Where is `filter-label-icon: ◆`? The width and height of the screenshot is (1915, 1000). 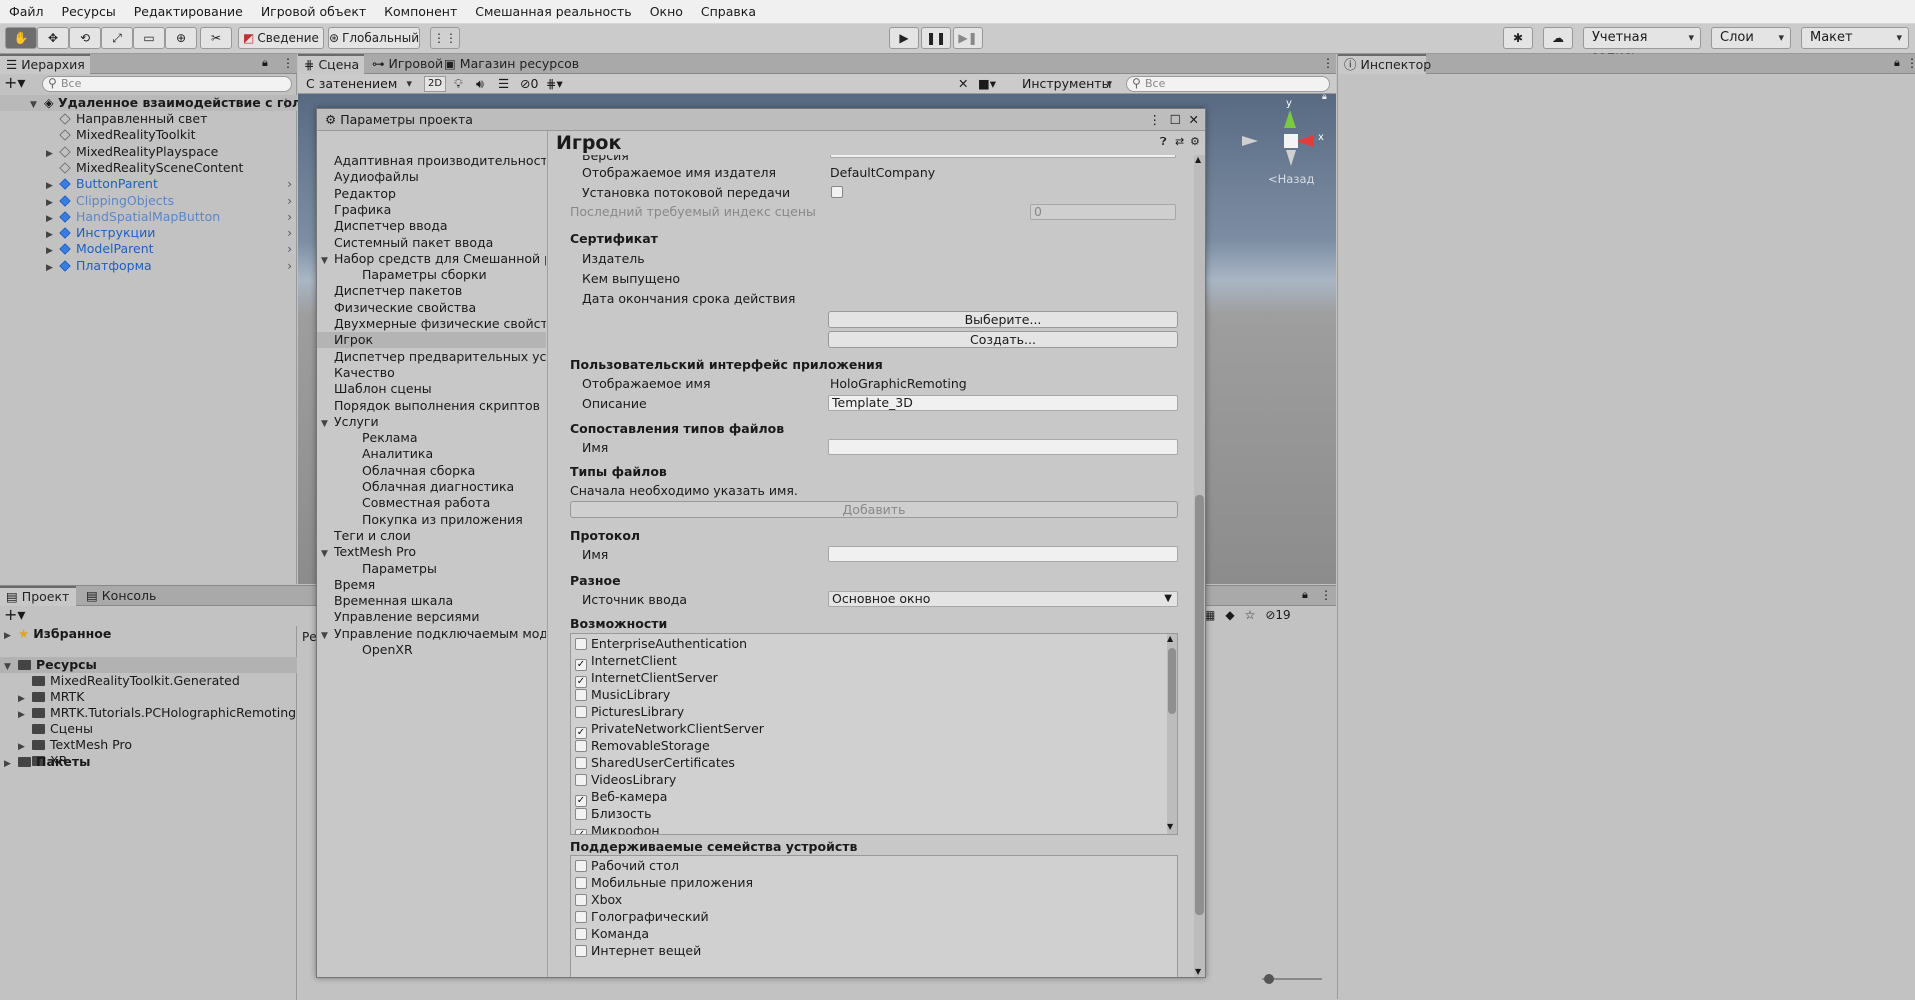
filter-label-icon: ◆ is located at coordinates (1229, 615).